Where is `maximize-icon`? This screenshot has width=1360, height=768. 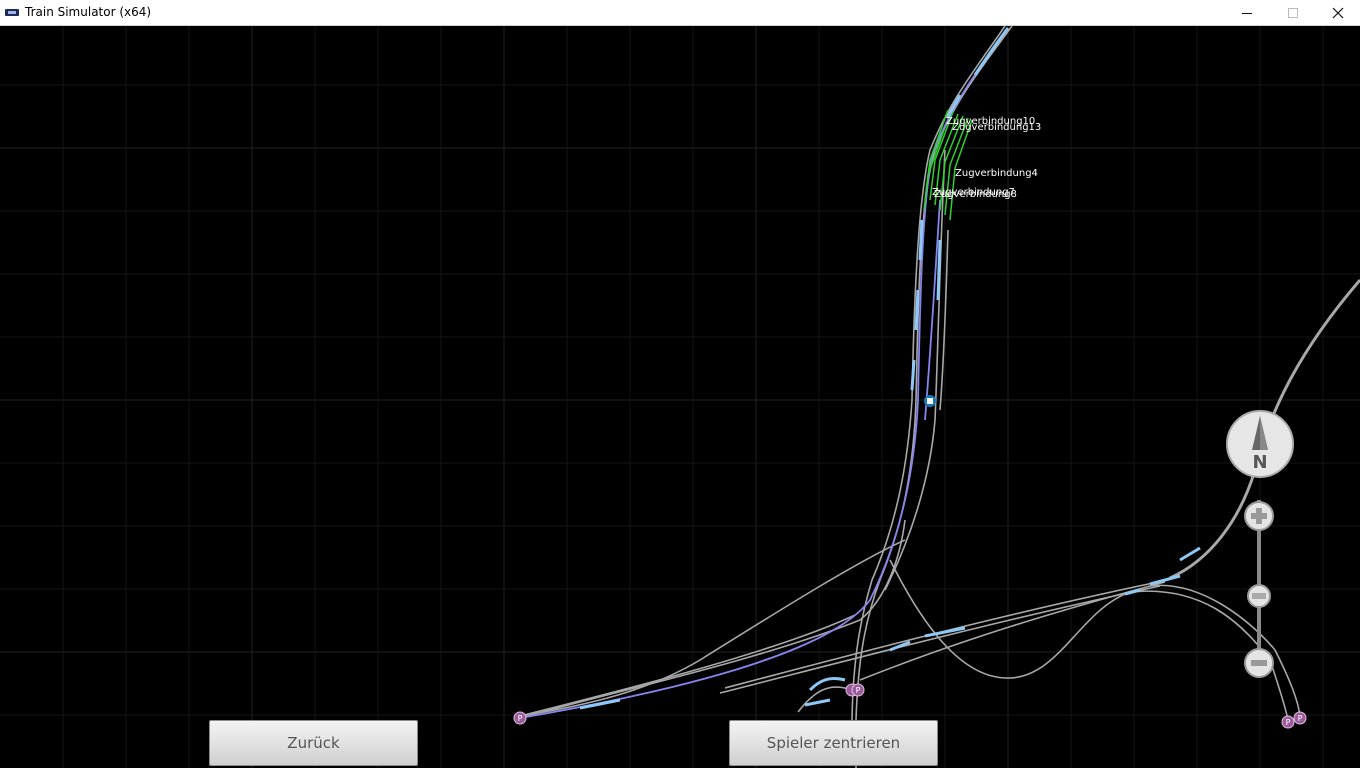 maximize-icon is located at coordinates (1293, 13).